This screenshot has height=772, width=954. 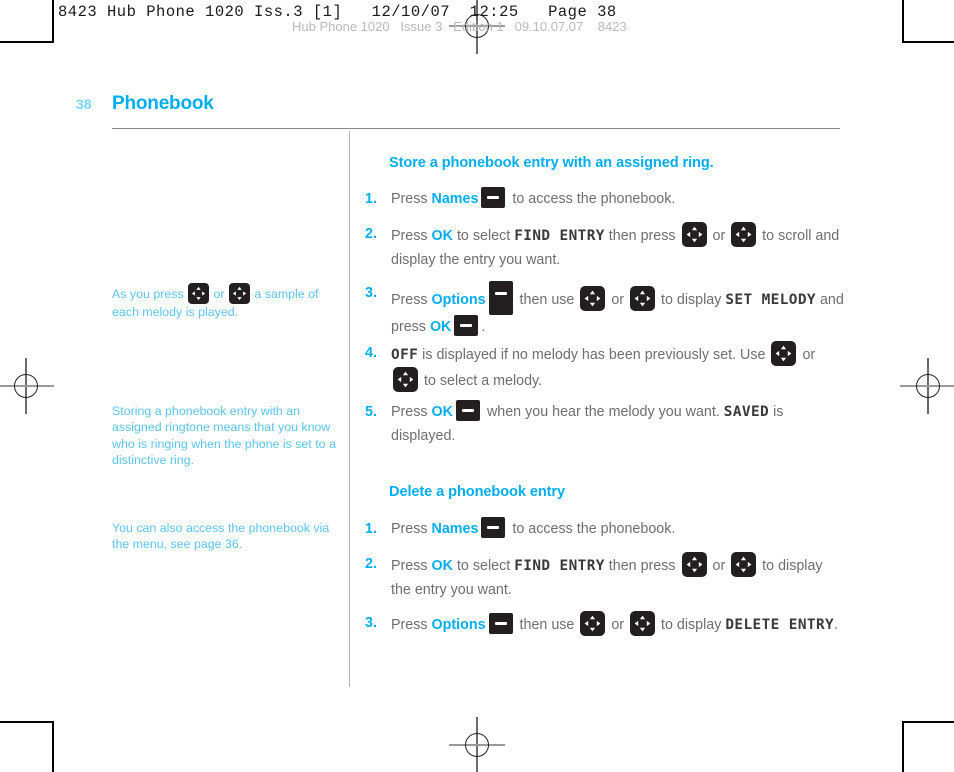 I want to click on display-text: OFF, so click(x=405, y=355).